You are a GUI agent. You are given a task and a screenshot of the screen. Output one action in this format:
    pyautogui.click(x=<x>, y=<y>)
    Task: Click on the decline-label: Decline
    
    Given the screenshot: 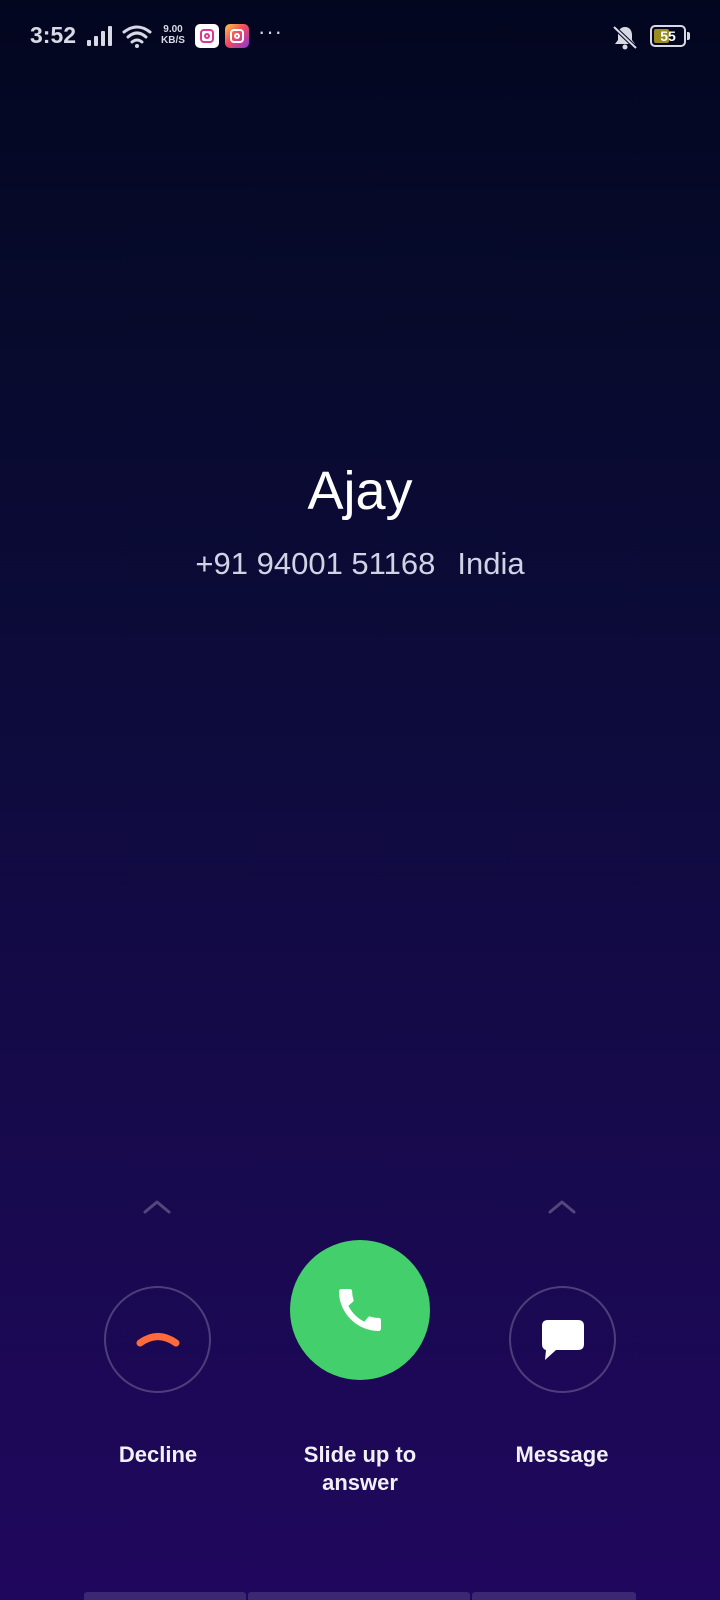 What is the action you would take?
    pyautogui.click(x=158, y=1454)
    